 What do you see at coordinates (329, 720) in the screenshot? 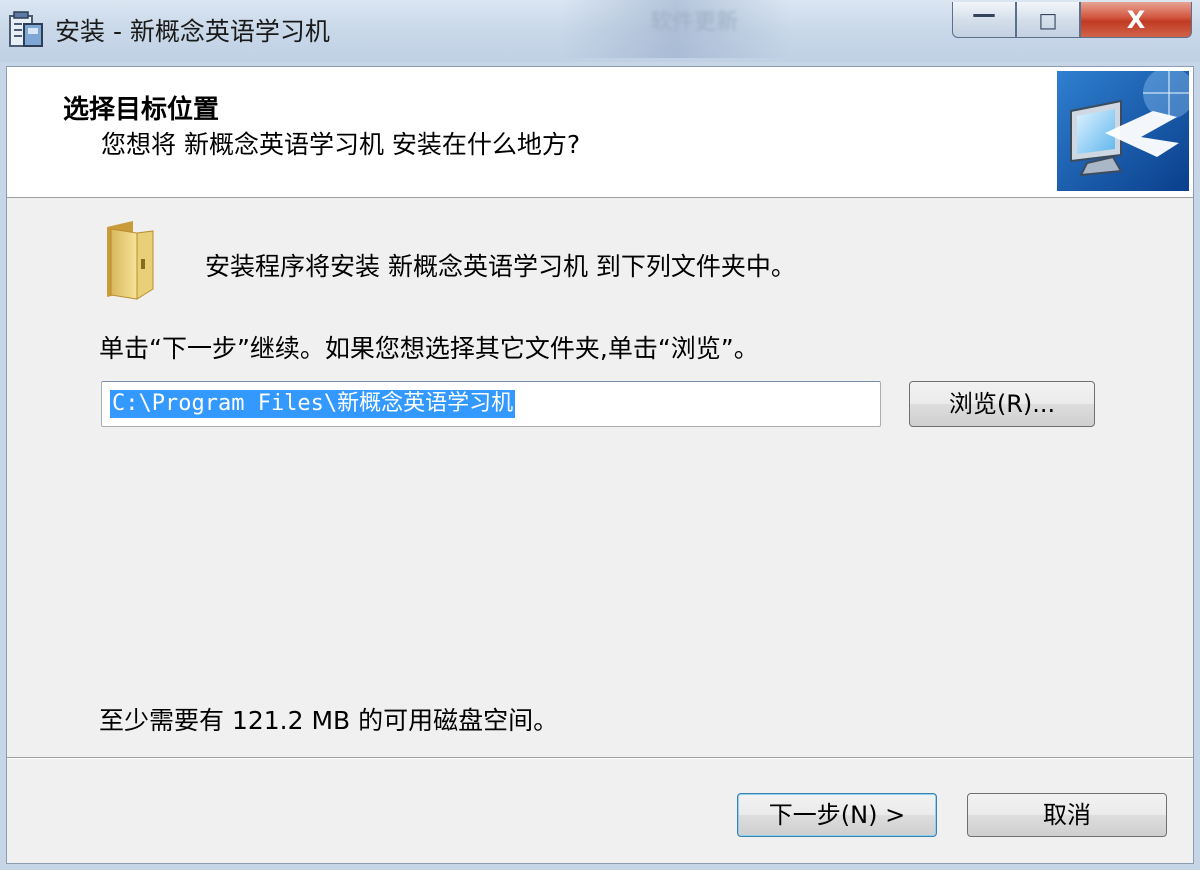
I see `disk-space-requirement: 至少需要有 121.2 MB 的可用磁盘空间。` at bounding box center [329, 720].